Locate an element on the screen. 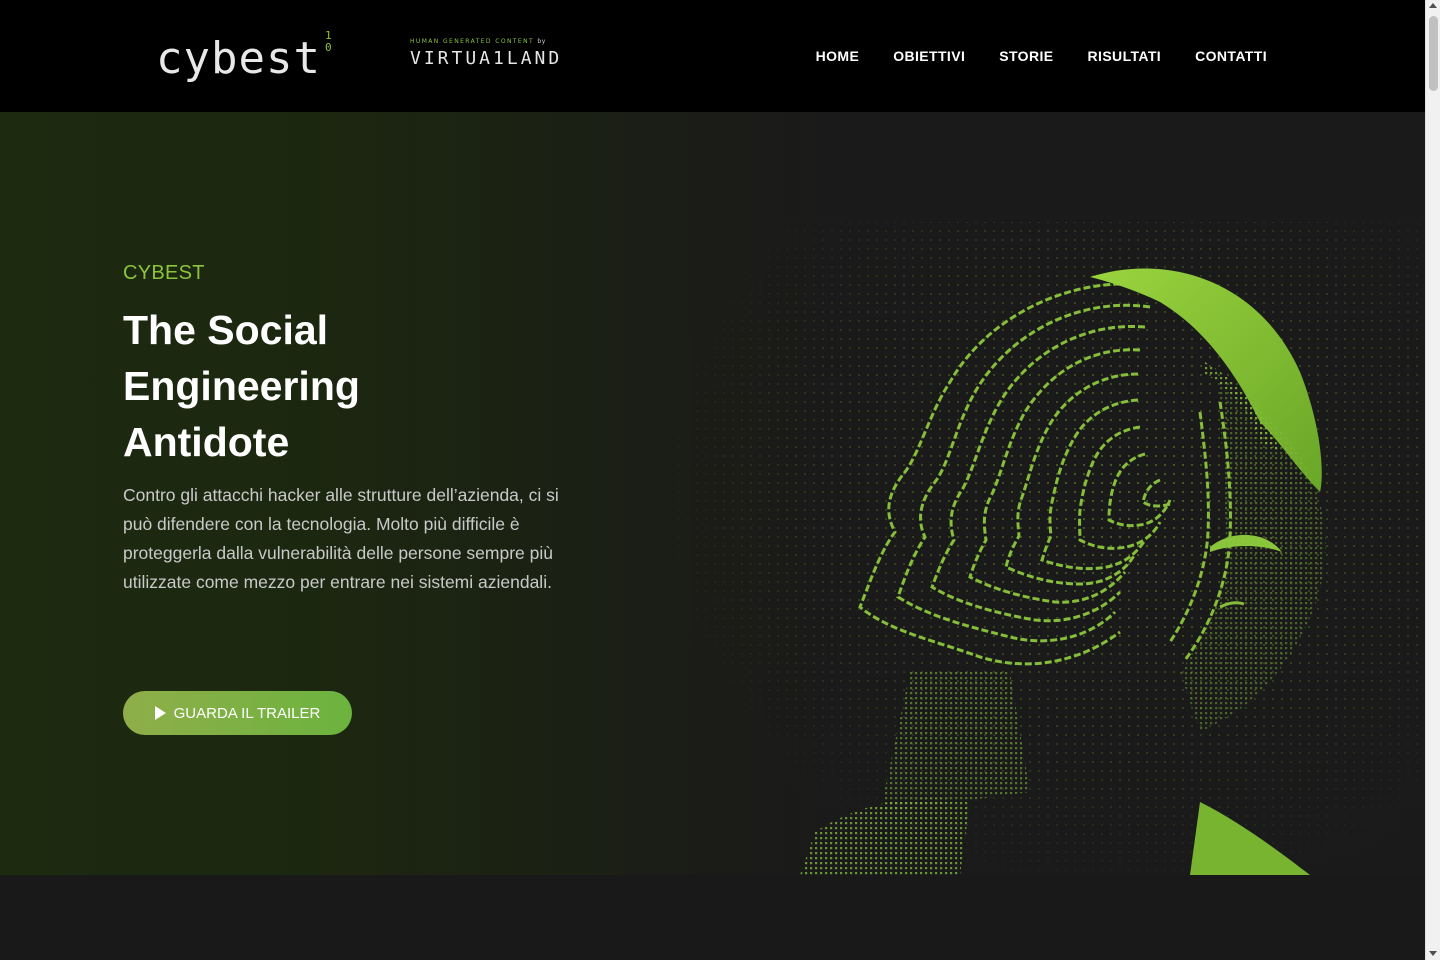 The width and height of the screenshot is (1440, 960). main-nav: HOME OBIETTIVI STORIE RISULTATI CONTATTI is located at coordinates (1024, 56).